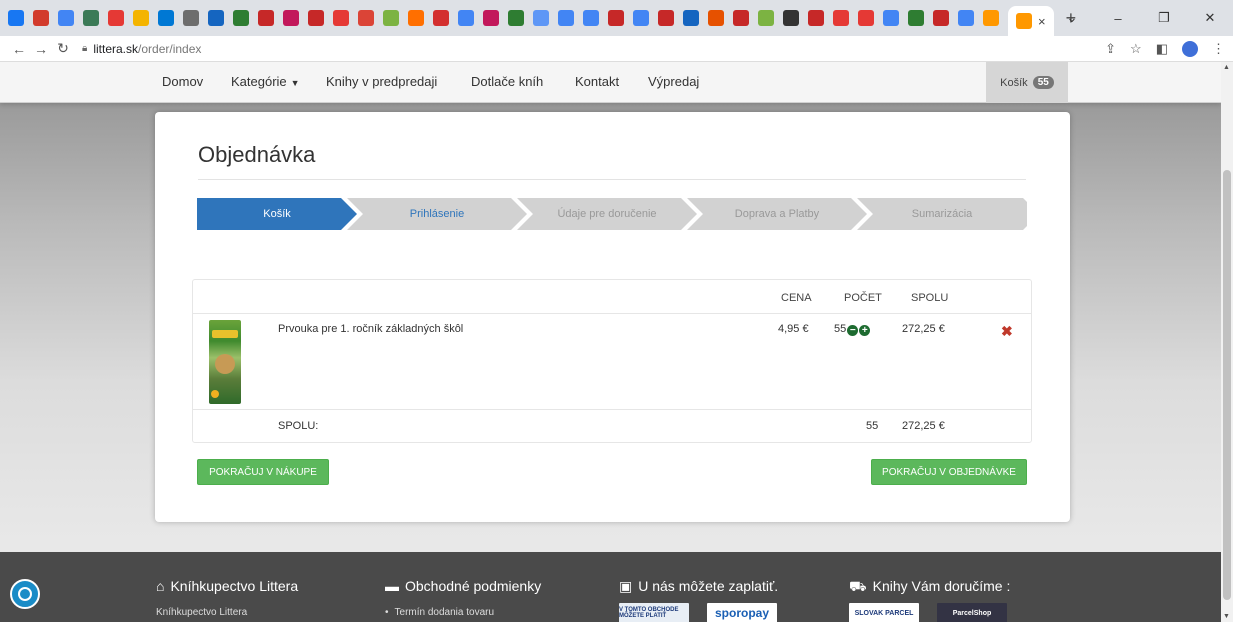  I want to click on close-window-icon: ✕, so click(1210, 18).